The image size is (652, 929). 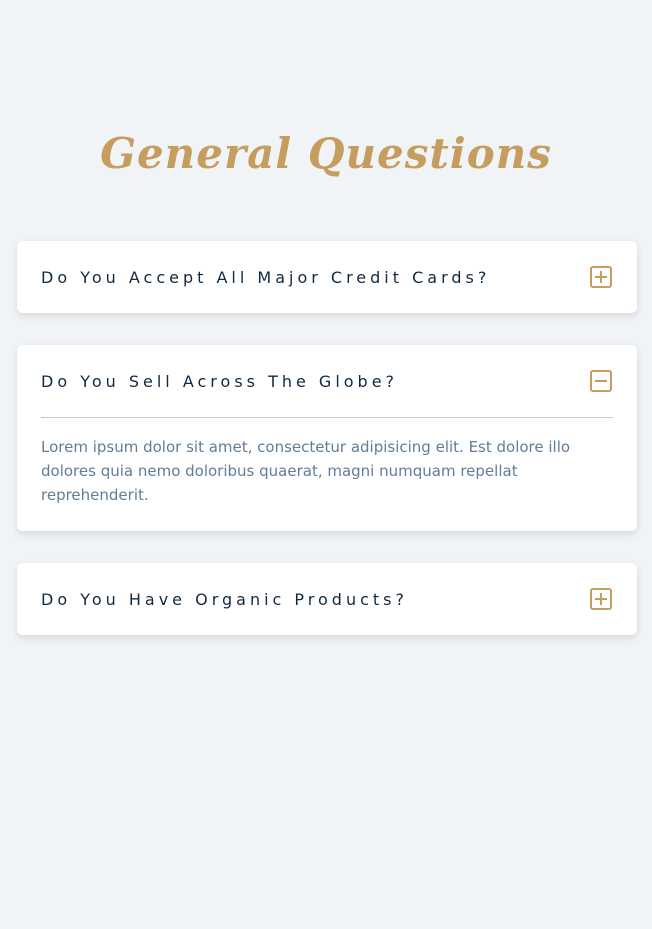 What do you see at coordinates (266, 277) in the screenshot?
I see `faq-question: Do You Accept All Major Credit Cards?` at bounding box center [266, 277].